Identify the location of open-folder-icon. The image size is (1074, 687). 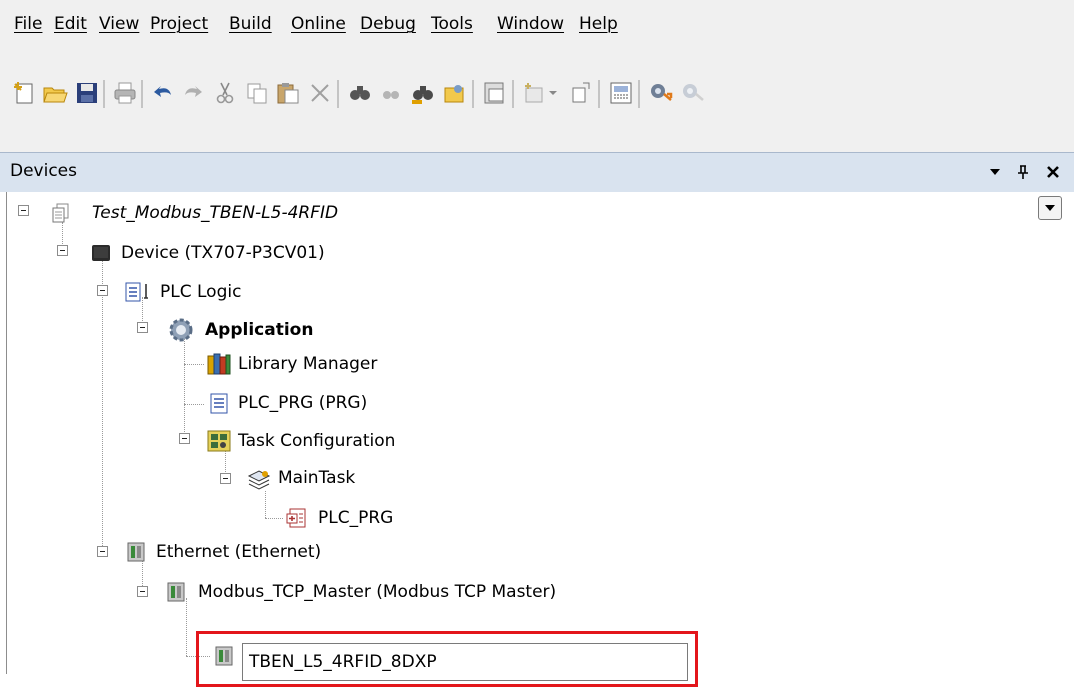
(55, 93).